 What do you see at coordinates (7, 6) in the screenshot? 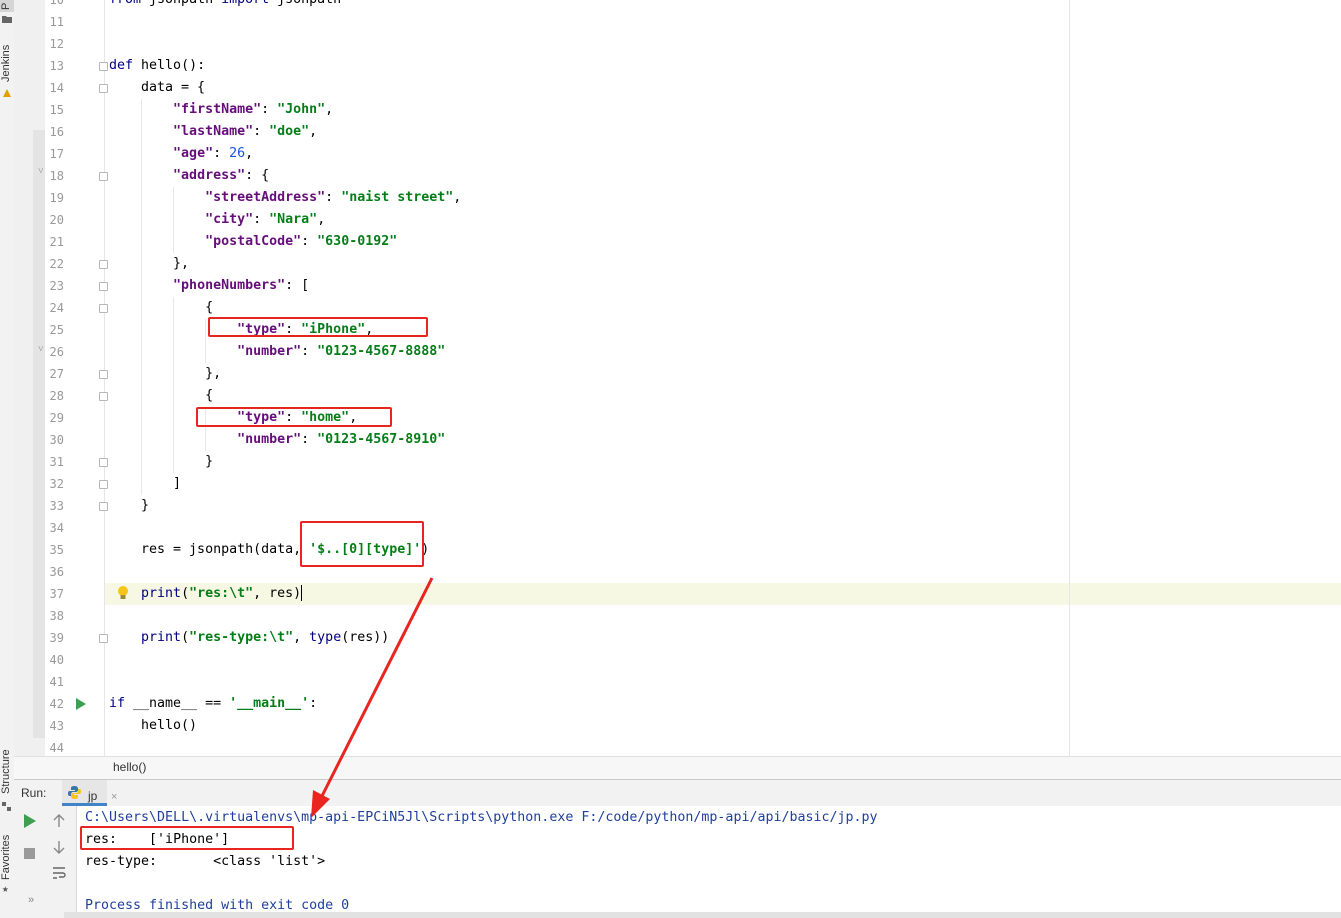
I see `project-tool-tab: P` at bounding box center [7, 6].